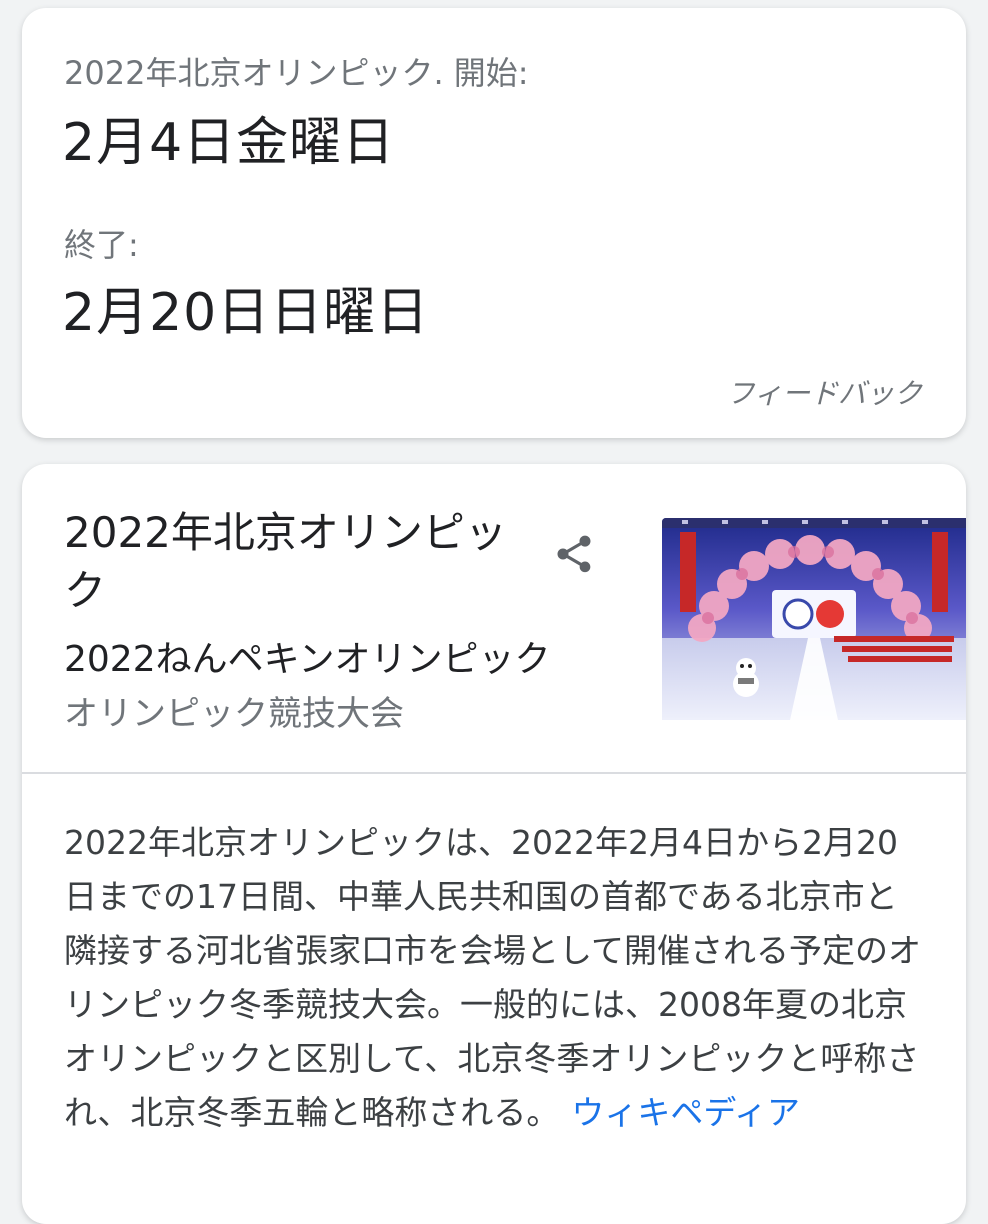 The height and width of the screenshot is (1224, 988). I want to click on share-button, so click(574, 554).